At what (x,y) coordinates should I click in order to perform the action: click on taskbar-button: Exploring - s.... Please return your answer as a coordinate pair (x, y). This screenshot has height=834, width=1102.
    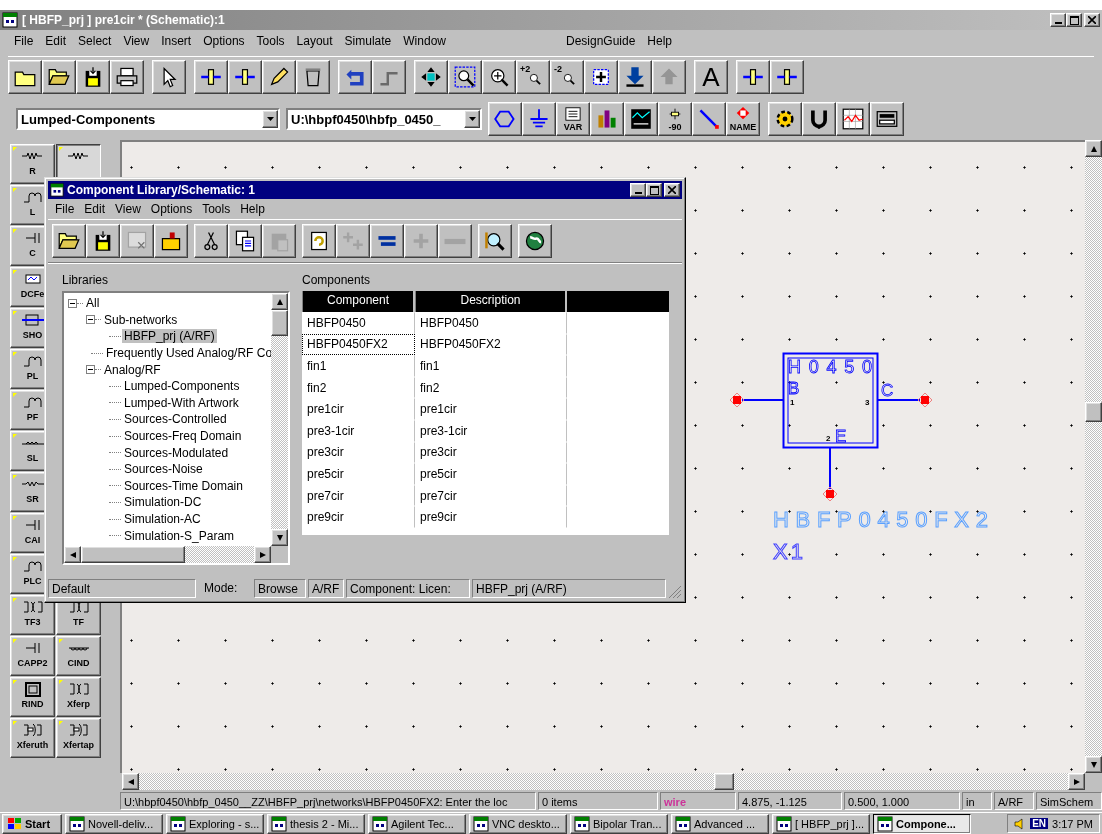
    Looking at the image, I should click on (215, 824).